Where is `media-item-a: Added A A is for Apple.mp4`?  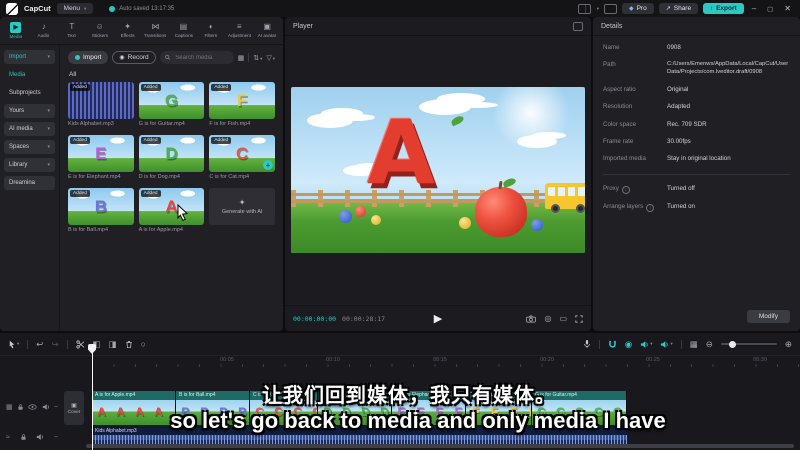 media-item-a: Added A A is for Apple.mp4 is located at coordinates (171, 210).